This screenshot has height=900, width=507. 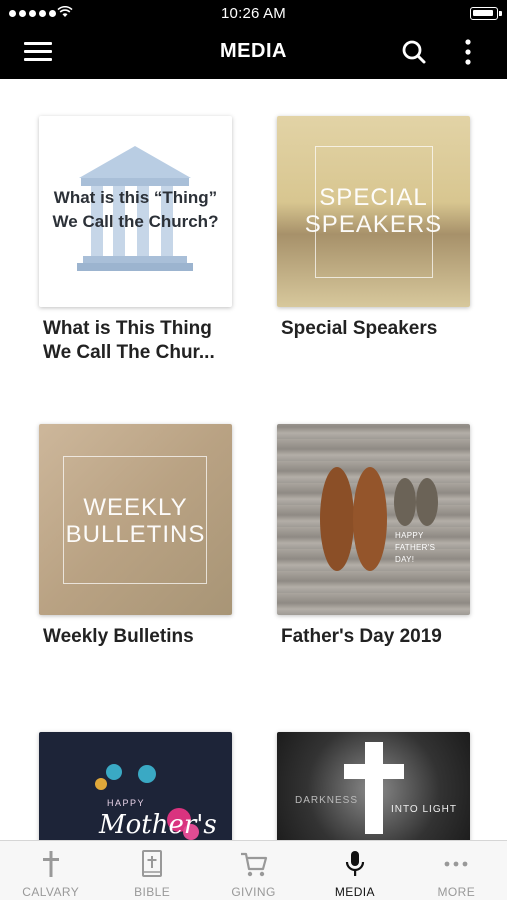 I want to click on cross-image, so click(x=374, y=788).